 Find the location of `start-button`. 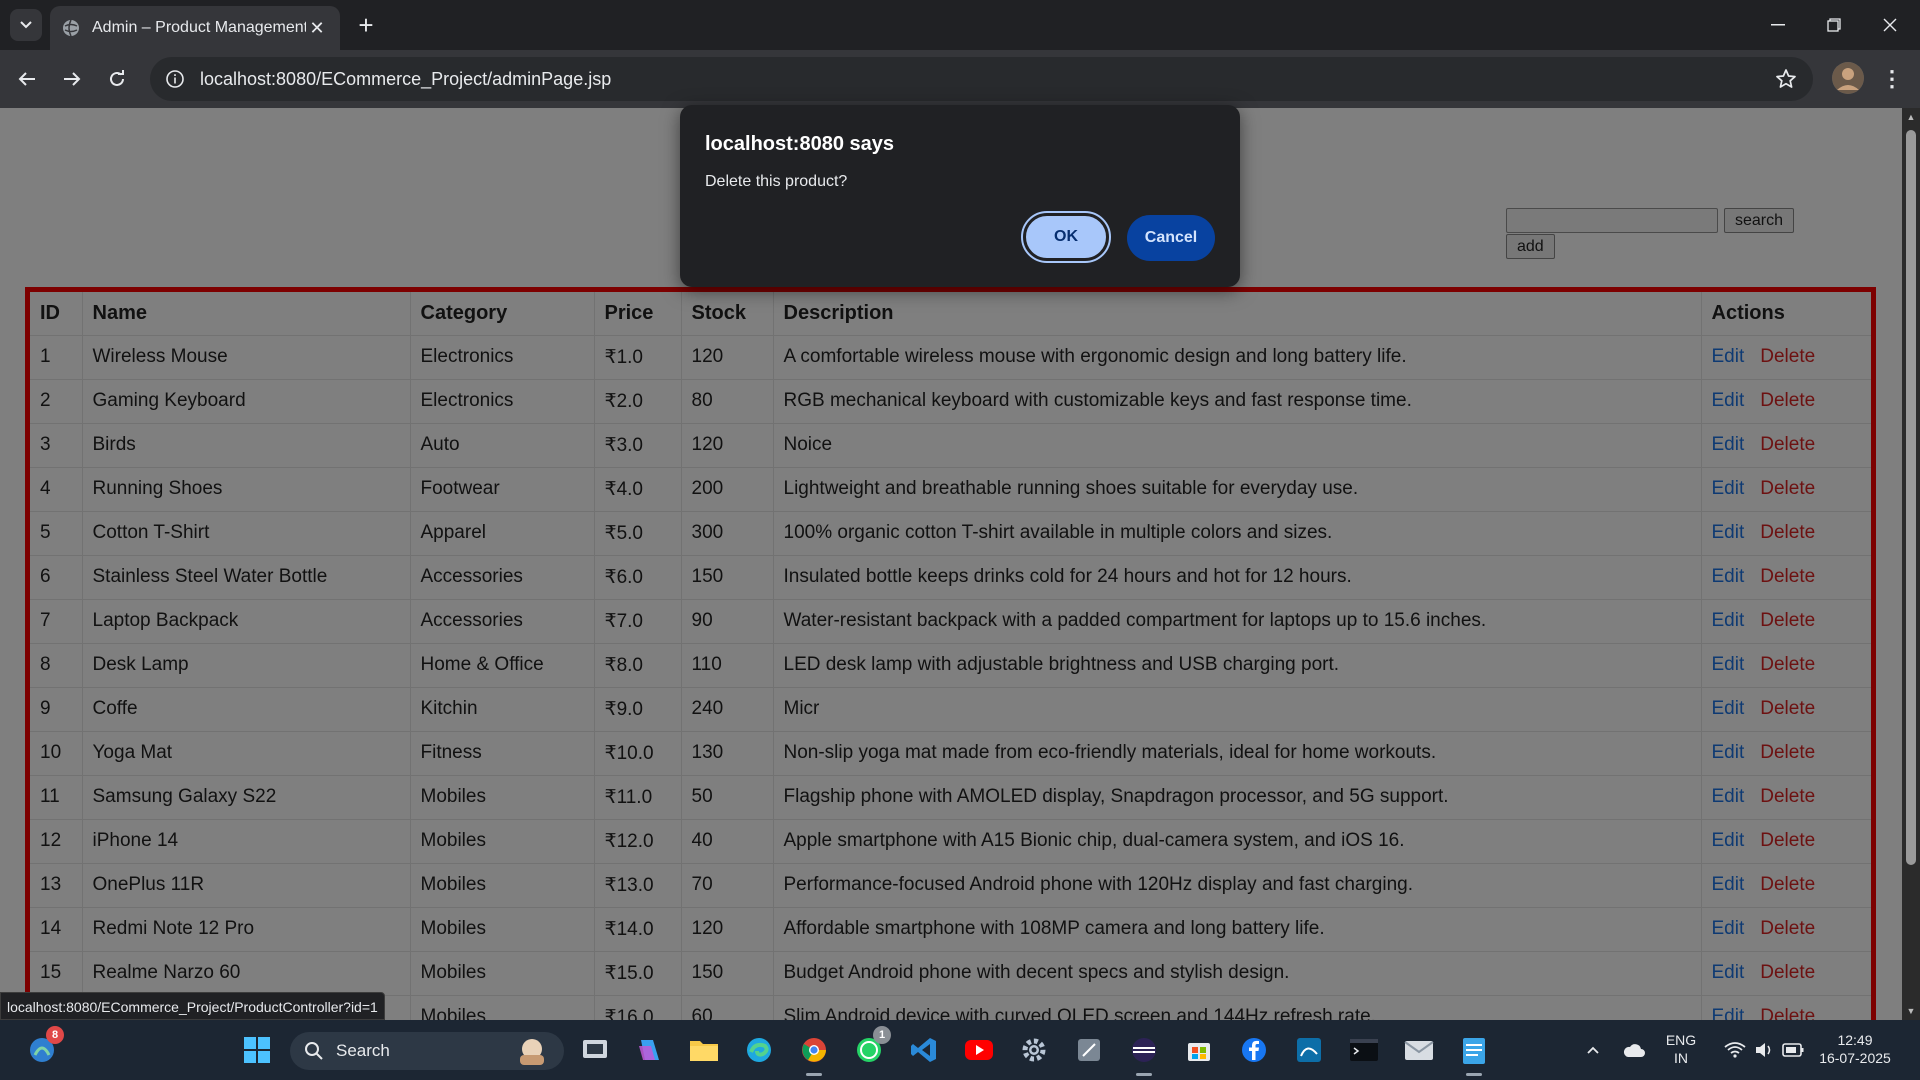

start-button is located at coordinates (257, 1050).